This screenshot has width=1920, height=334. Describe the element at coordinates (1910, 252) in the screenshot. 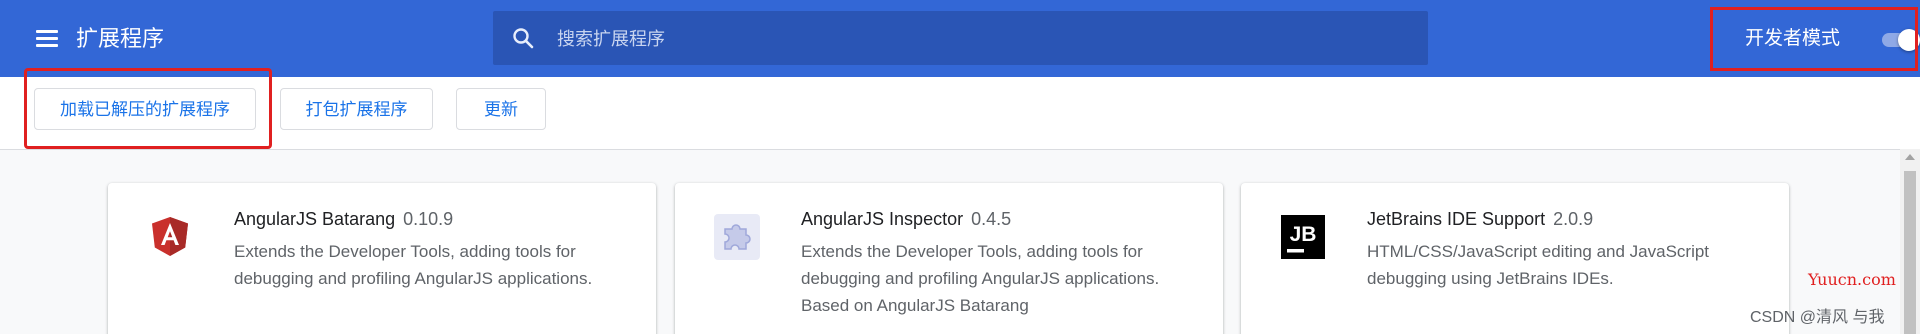

I see `scroll-thumb` at that location.